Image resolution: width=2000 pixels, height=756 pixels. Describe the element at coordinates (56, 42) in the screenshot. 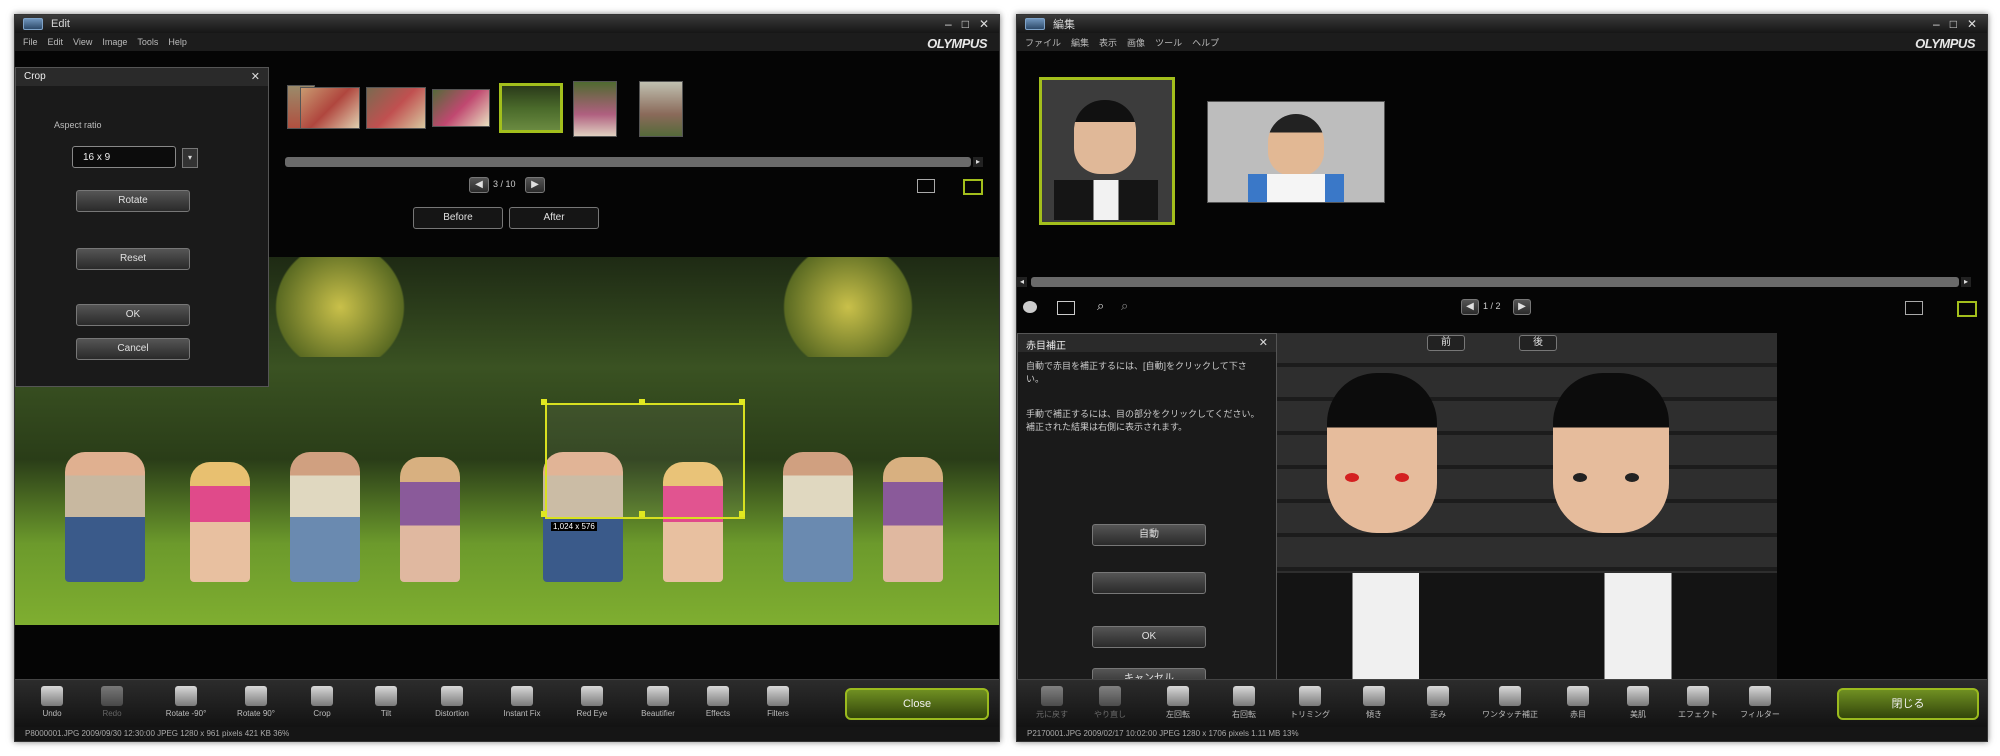

I see `menu-edit: Edit` at that location.